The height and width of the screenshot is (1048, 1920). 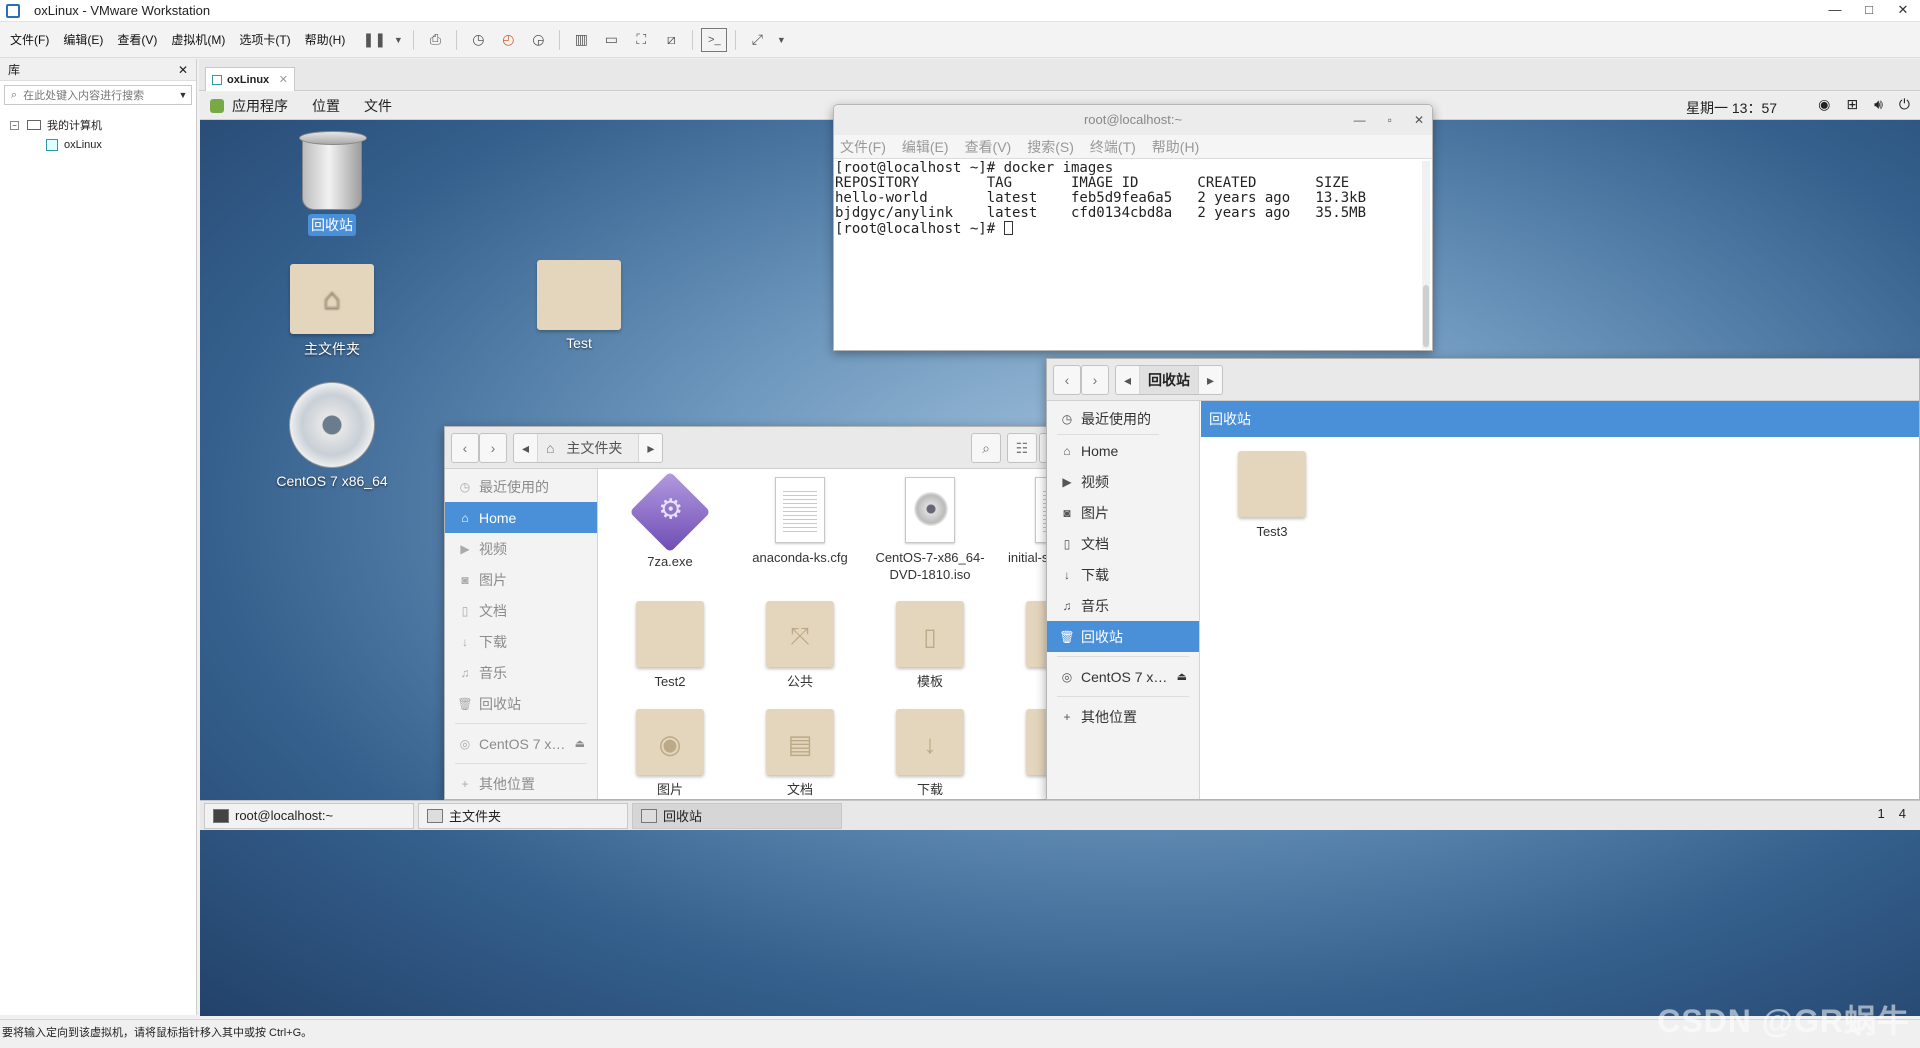 I want to click on unity-icon: ⧄, so click(x=671, y=40).